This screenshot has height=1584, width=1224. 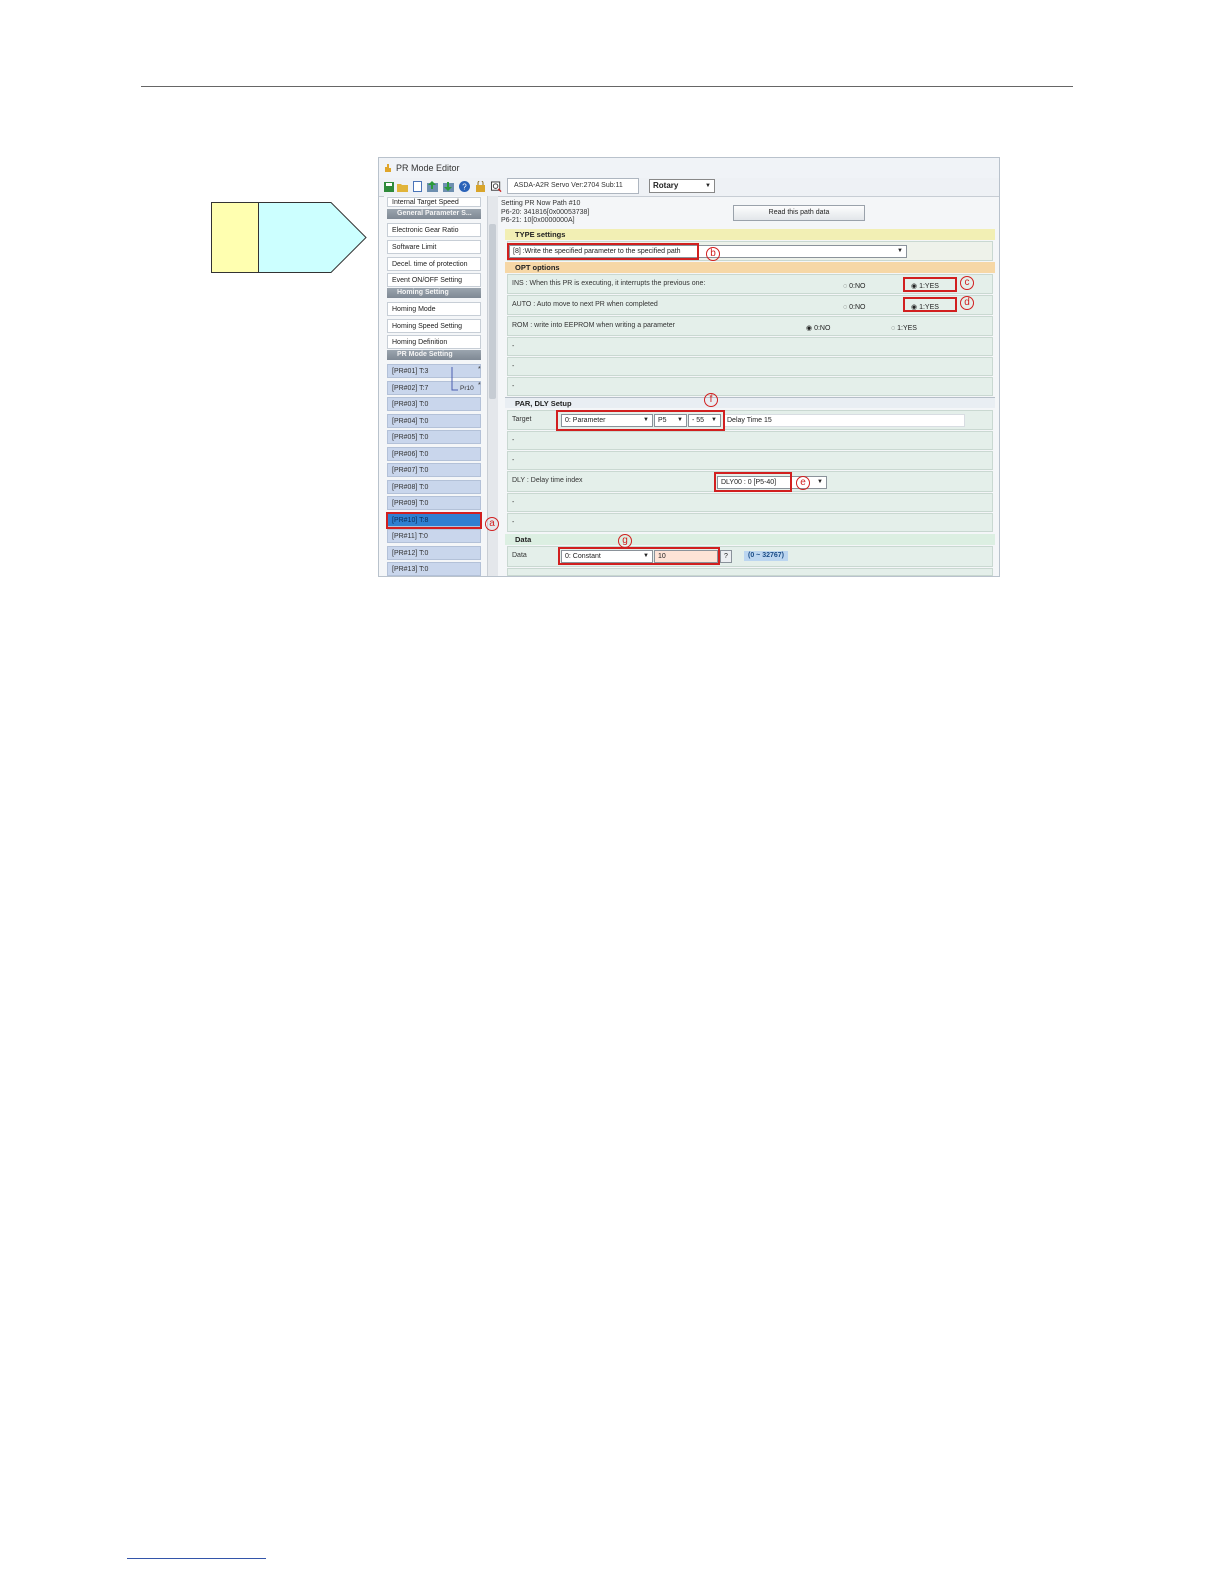 I want to click on pr-row: [PR#08] T:0, so click(x=434, y=487).